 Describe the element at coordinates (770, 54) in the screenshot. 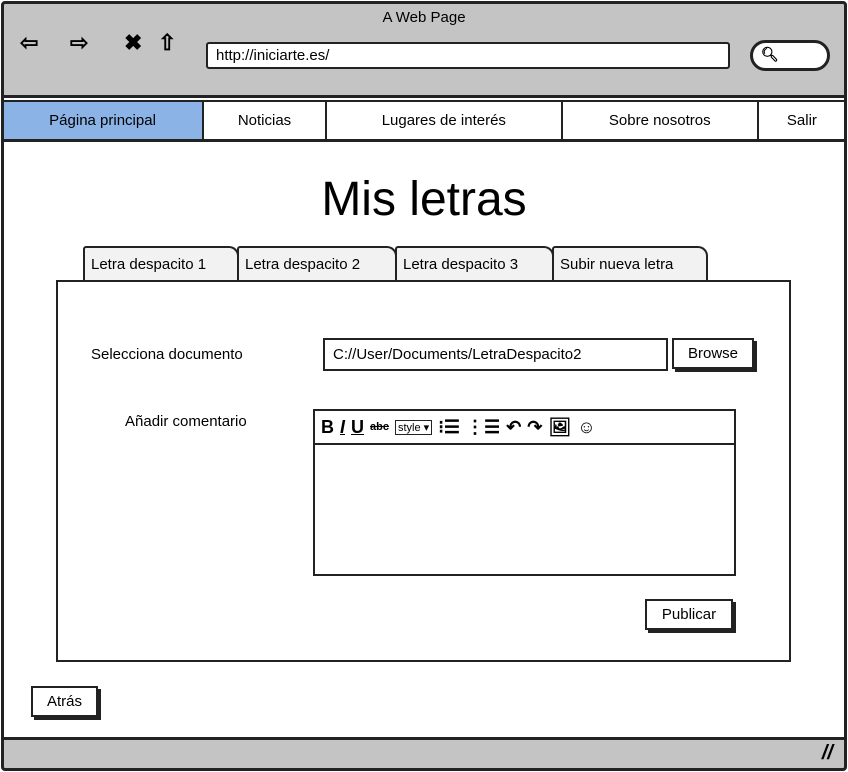

I see `search-icon: 🔍︎` at that location.